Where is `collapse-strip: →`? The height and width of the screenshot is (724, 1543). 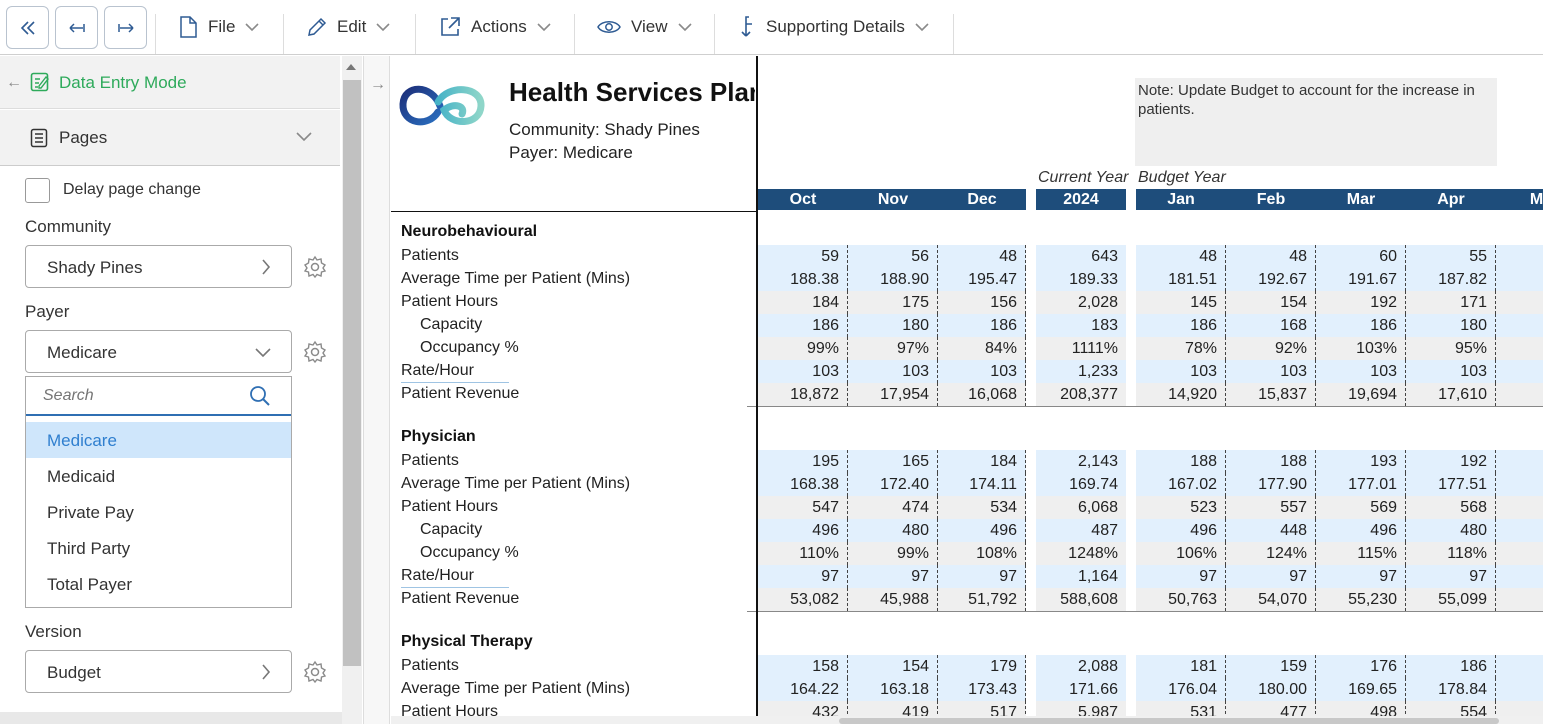 collapse-strip: → is located at coordinates (376, 390).